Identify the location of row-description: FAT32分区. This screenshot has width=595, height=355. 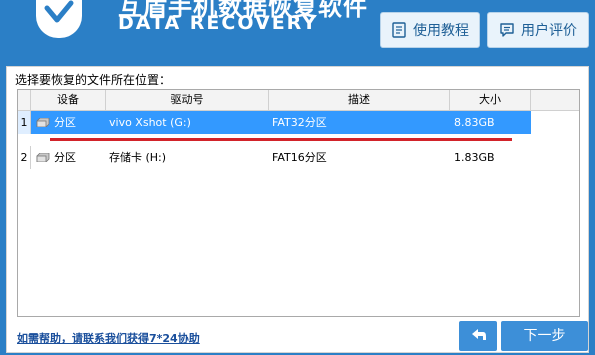
(299, 122).